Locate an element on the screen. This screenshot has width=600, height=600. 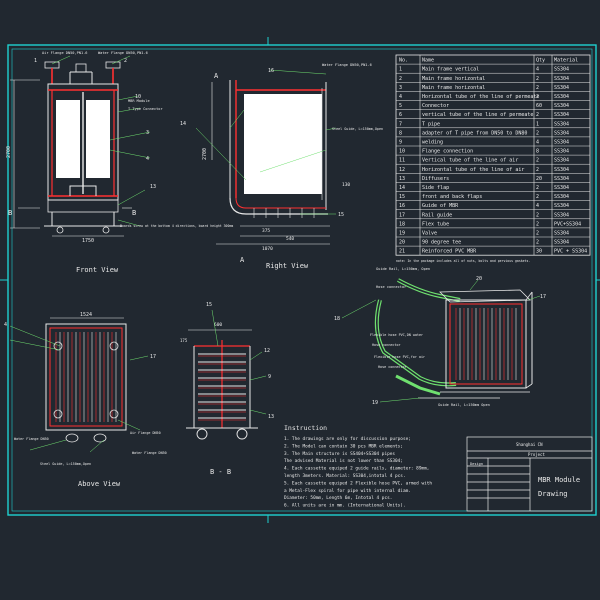
bom-cell-no: 2 is located at coordinates (400, 79).